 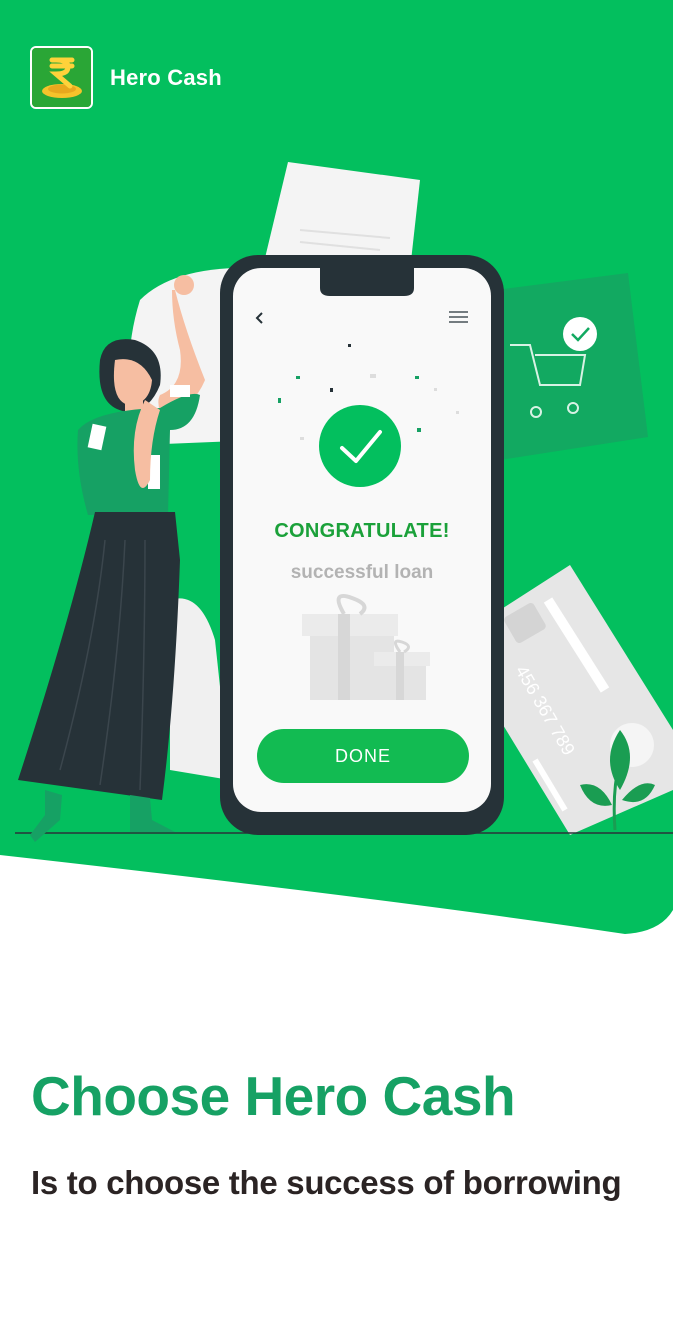 What do you see at coordinates (61, 77) in the screenshot?
I see `rupee-coin-logo-icon` at bounding box center [61, 77].